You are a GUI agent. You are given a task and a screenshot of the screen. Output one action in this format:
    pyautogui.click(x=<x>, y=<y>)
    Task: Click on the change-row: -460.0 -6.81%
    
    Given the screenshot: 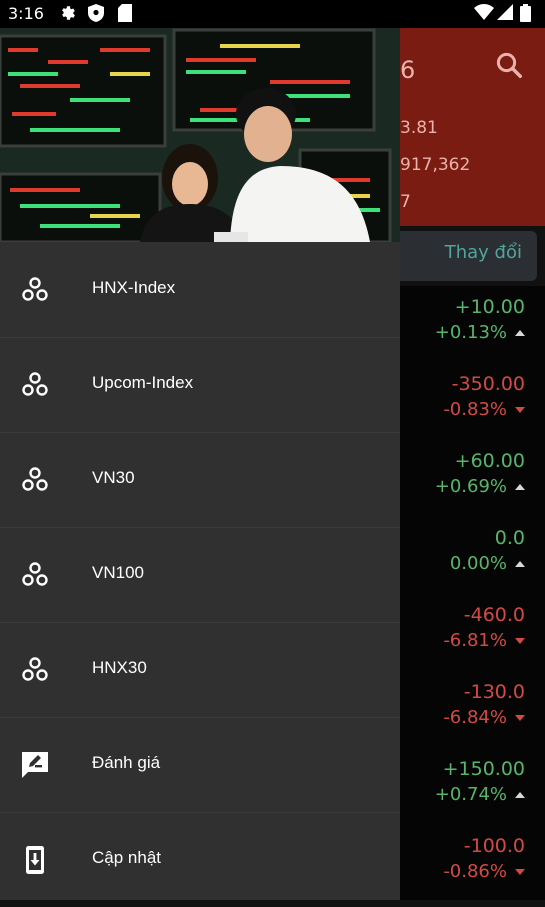 What is the action you would take?
    pyautogui.click(x=455, y=628)
    